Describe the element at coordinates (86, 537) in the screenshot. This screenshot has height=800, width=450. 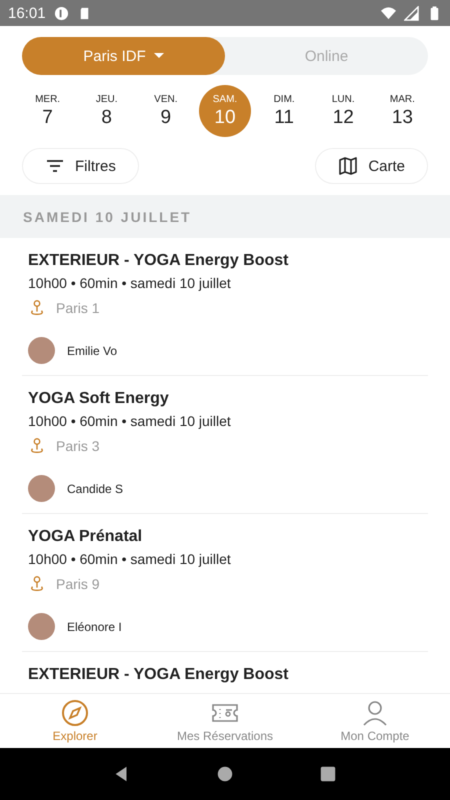
I see `class-title: YOGA Prénatal` at that location.